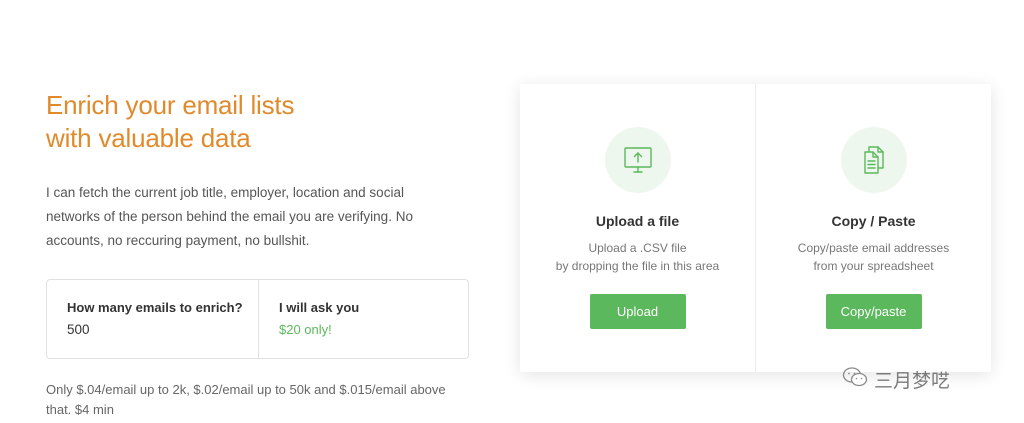  I want to click on upload-button: Upload, so click(637, 311).